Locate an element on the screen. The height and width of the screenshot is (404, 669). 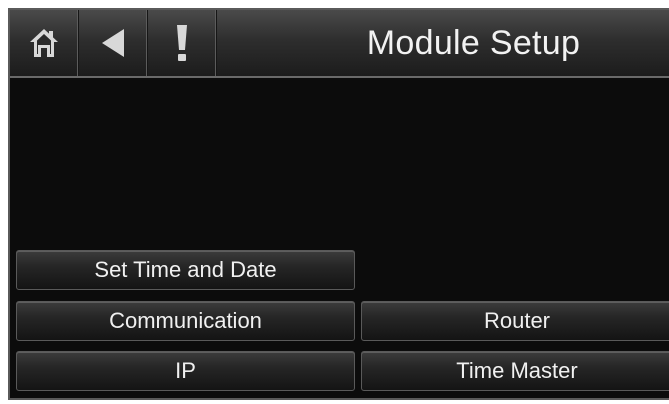
communication-button: Communication is located at coordinates (185, 321).